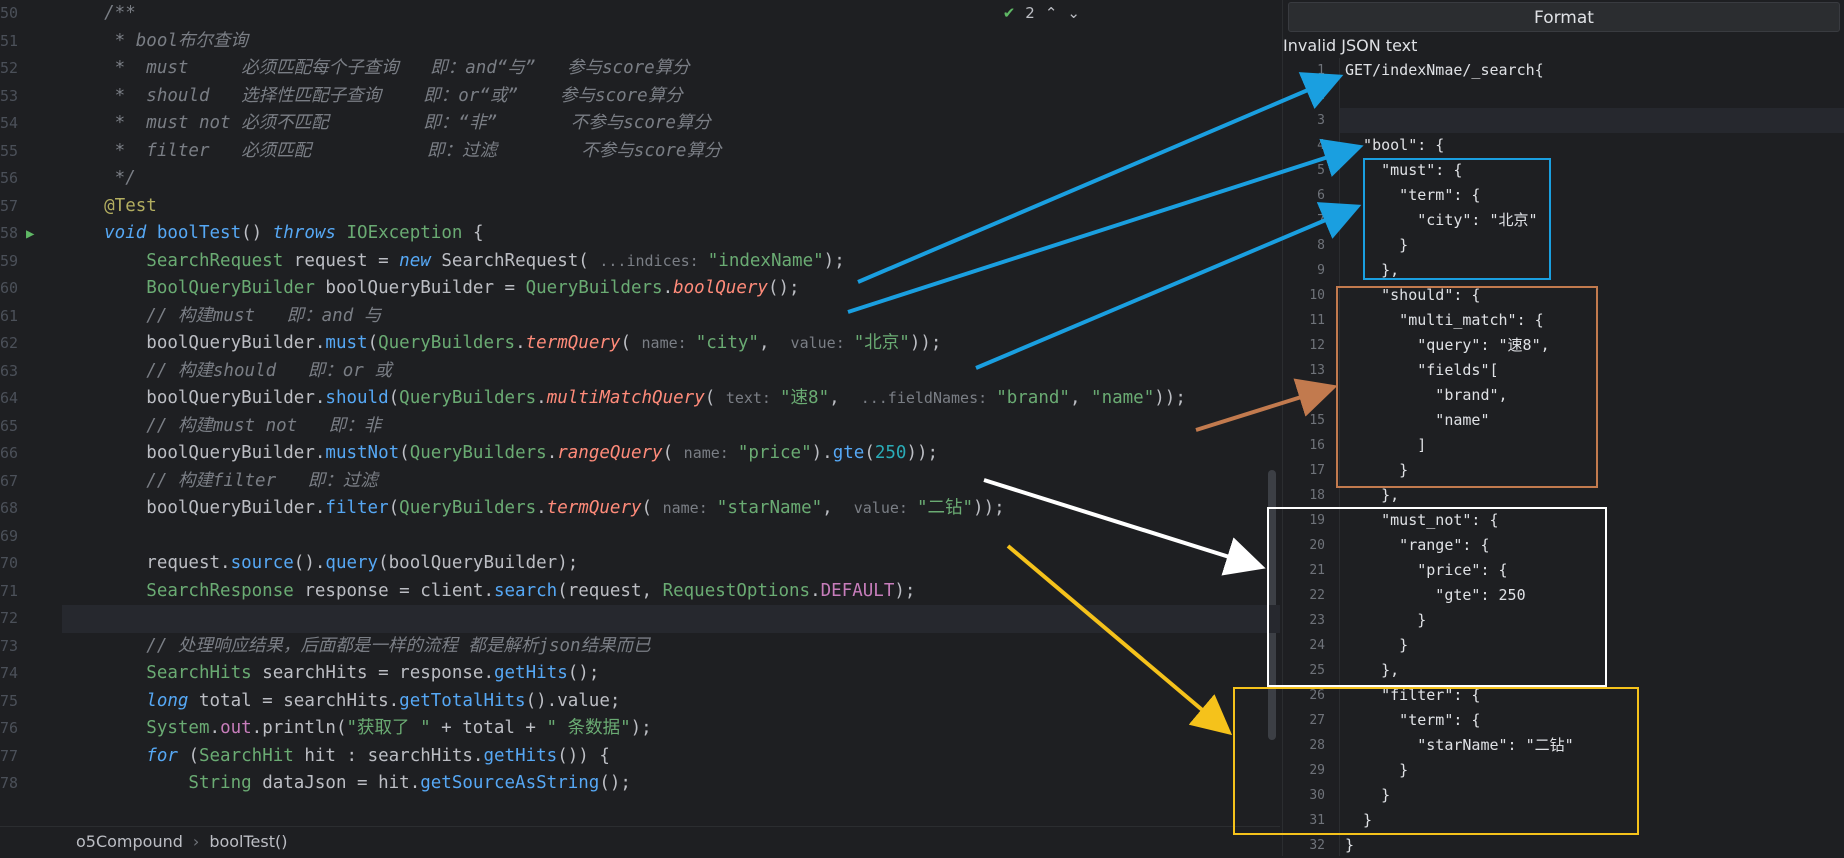 Image resolution: width=1844 pixels, height=858 pixels. Describe the element at coordinates (1594, 570) in the screenshot. I see `json-line: "price": {` at that location.